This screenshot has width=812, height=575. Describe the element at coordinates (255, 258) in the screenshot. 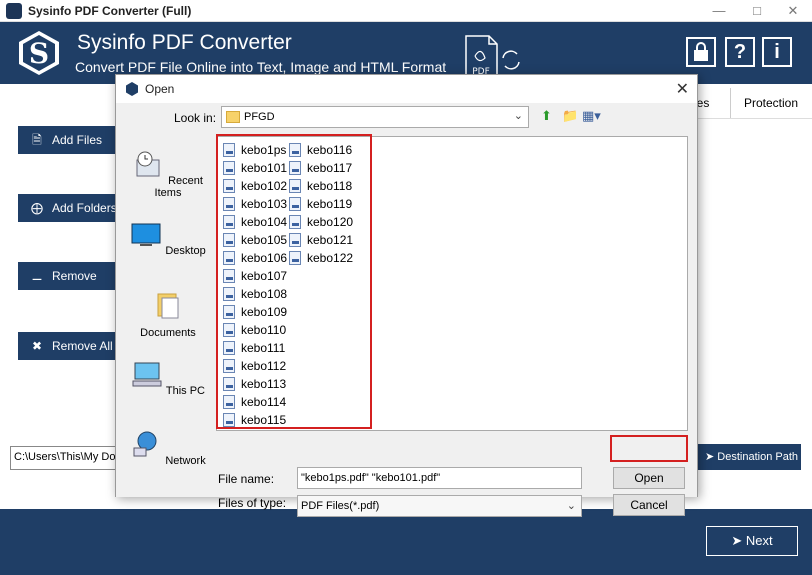

I see `file-item: kebo106` at that location.